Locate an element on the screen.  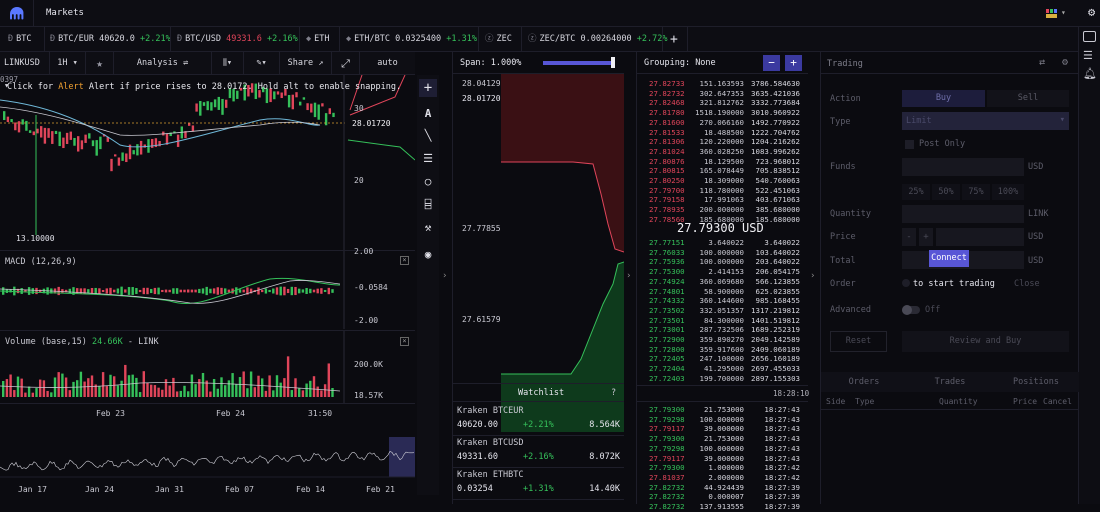
circle-tool-icon: ○ is located at coordinates (428, 182).